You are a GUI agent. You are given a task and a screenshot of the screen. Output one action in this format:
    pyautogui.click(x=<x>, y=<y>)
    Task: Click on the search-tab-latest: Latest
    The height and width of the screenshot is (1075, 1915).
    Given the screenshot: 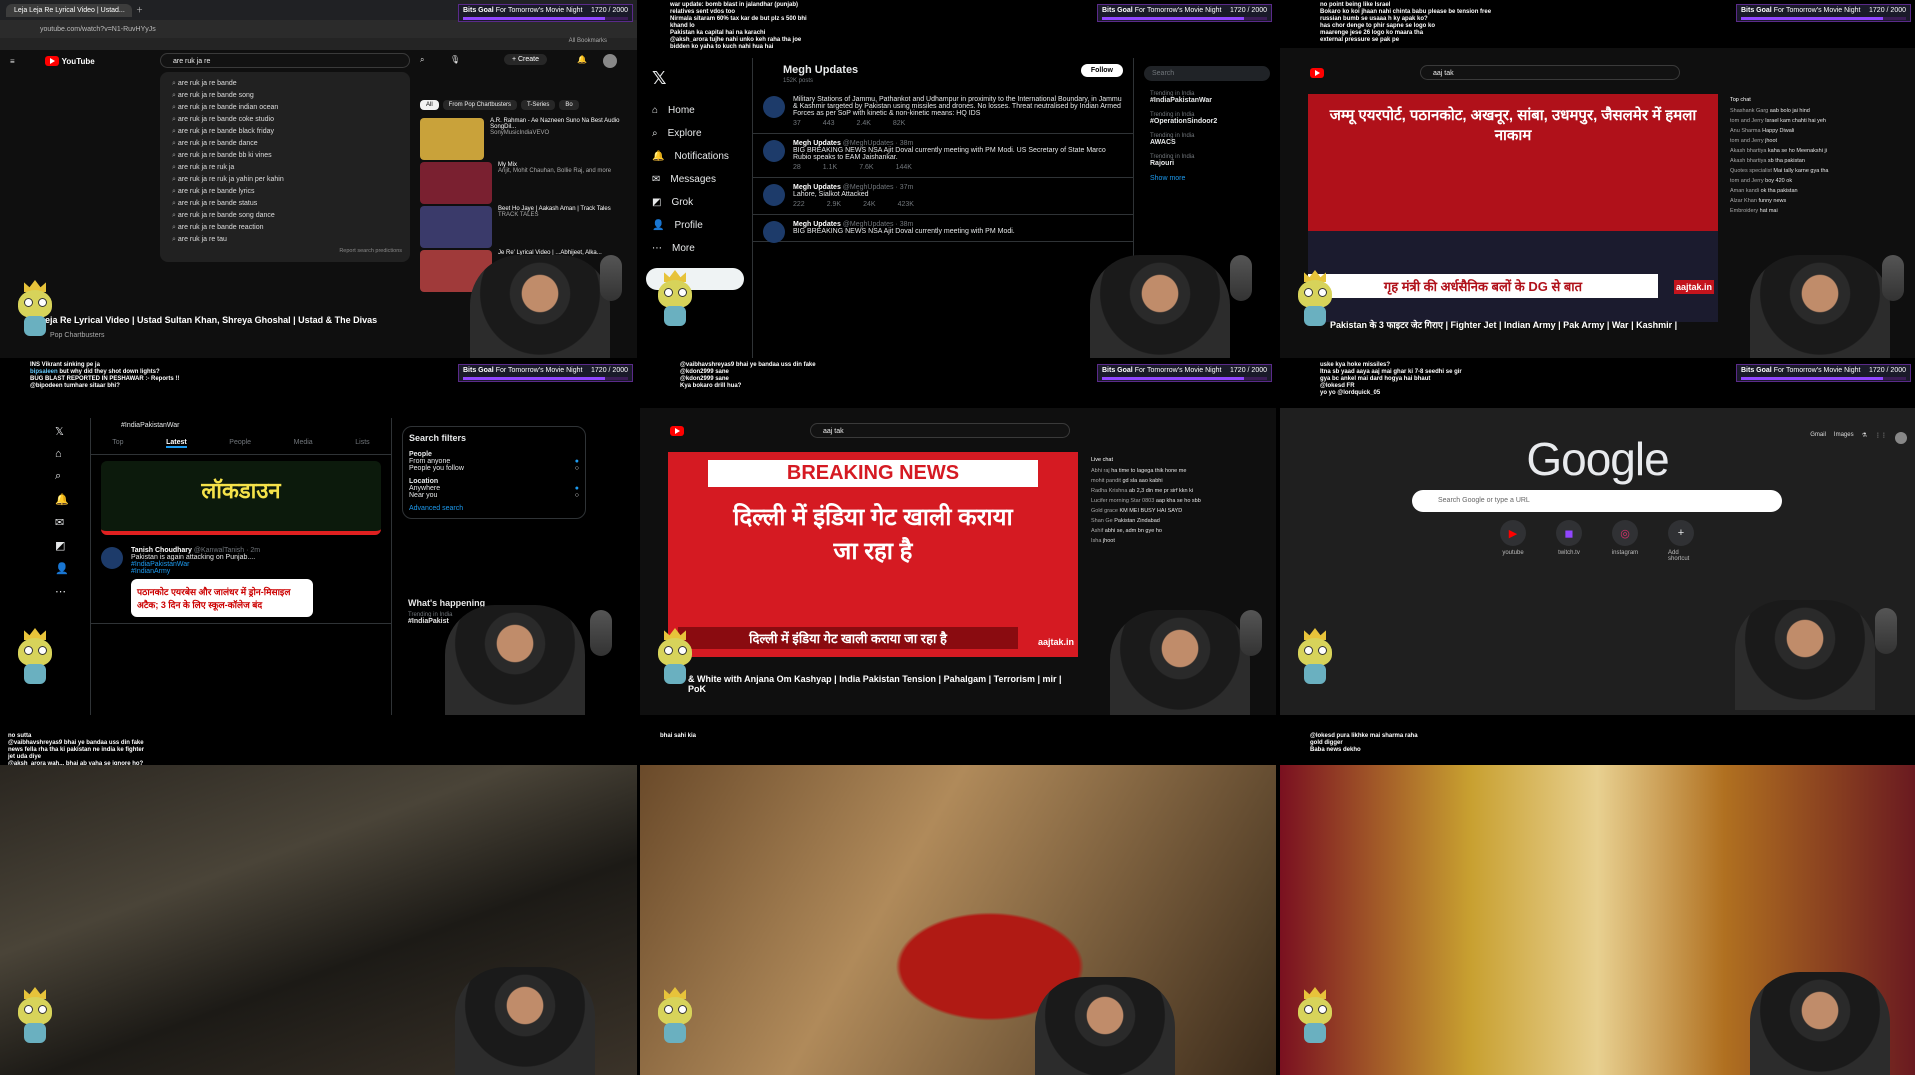 What is the action you would take?
    pyautogui.click(x=176, y=443)
    